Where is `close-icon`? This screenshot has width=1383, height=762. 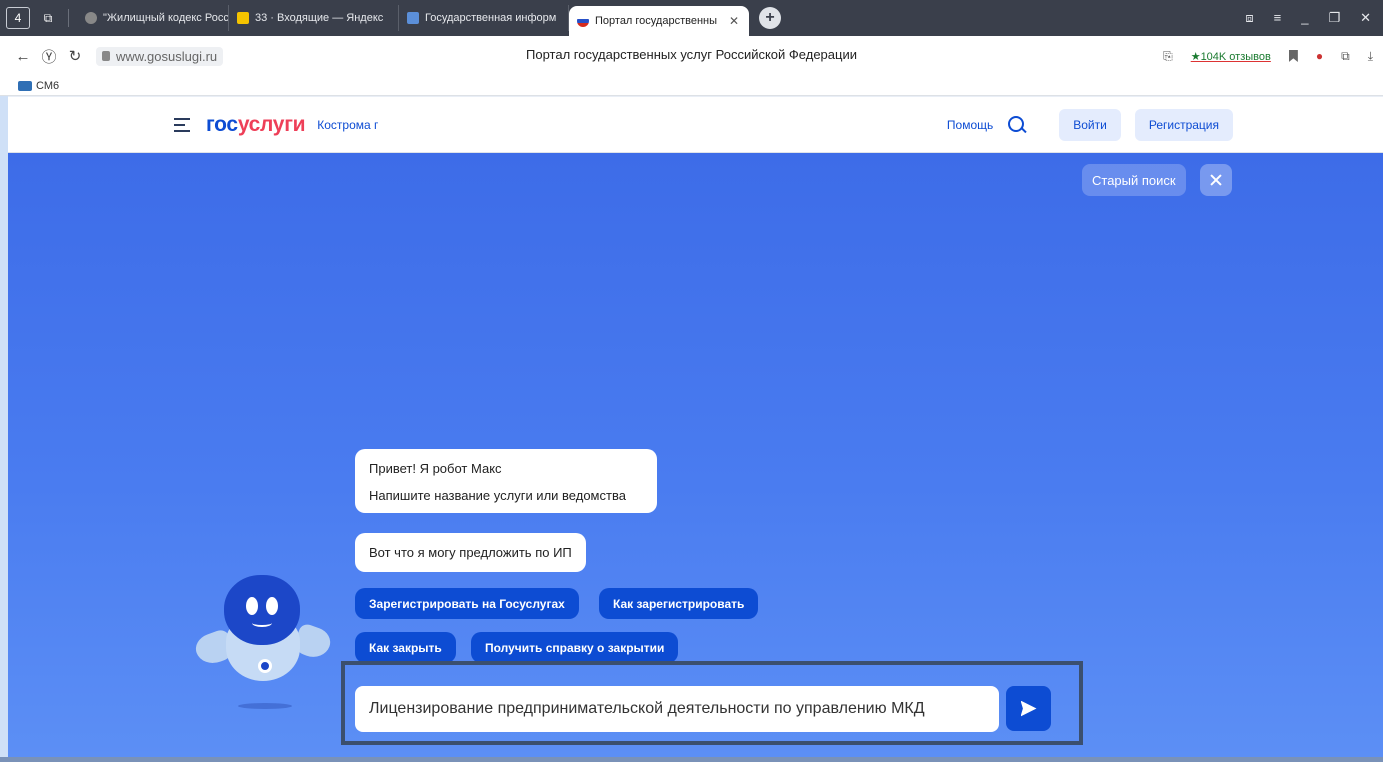 close-icon is located at coordinates (1216, 180).